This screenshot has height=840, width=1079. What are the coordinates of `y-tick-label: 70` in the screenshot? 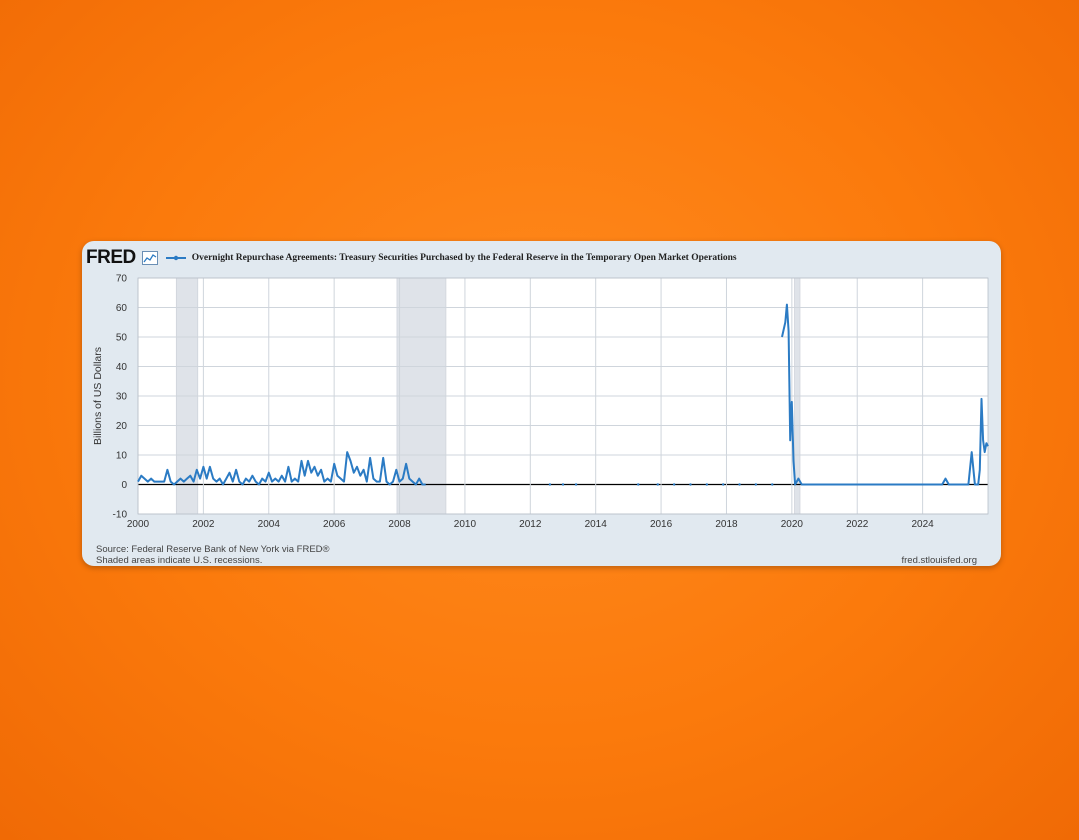 It's located at (122, 279).